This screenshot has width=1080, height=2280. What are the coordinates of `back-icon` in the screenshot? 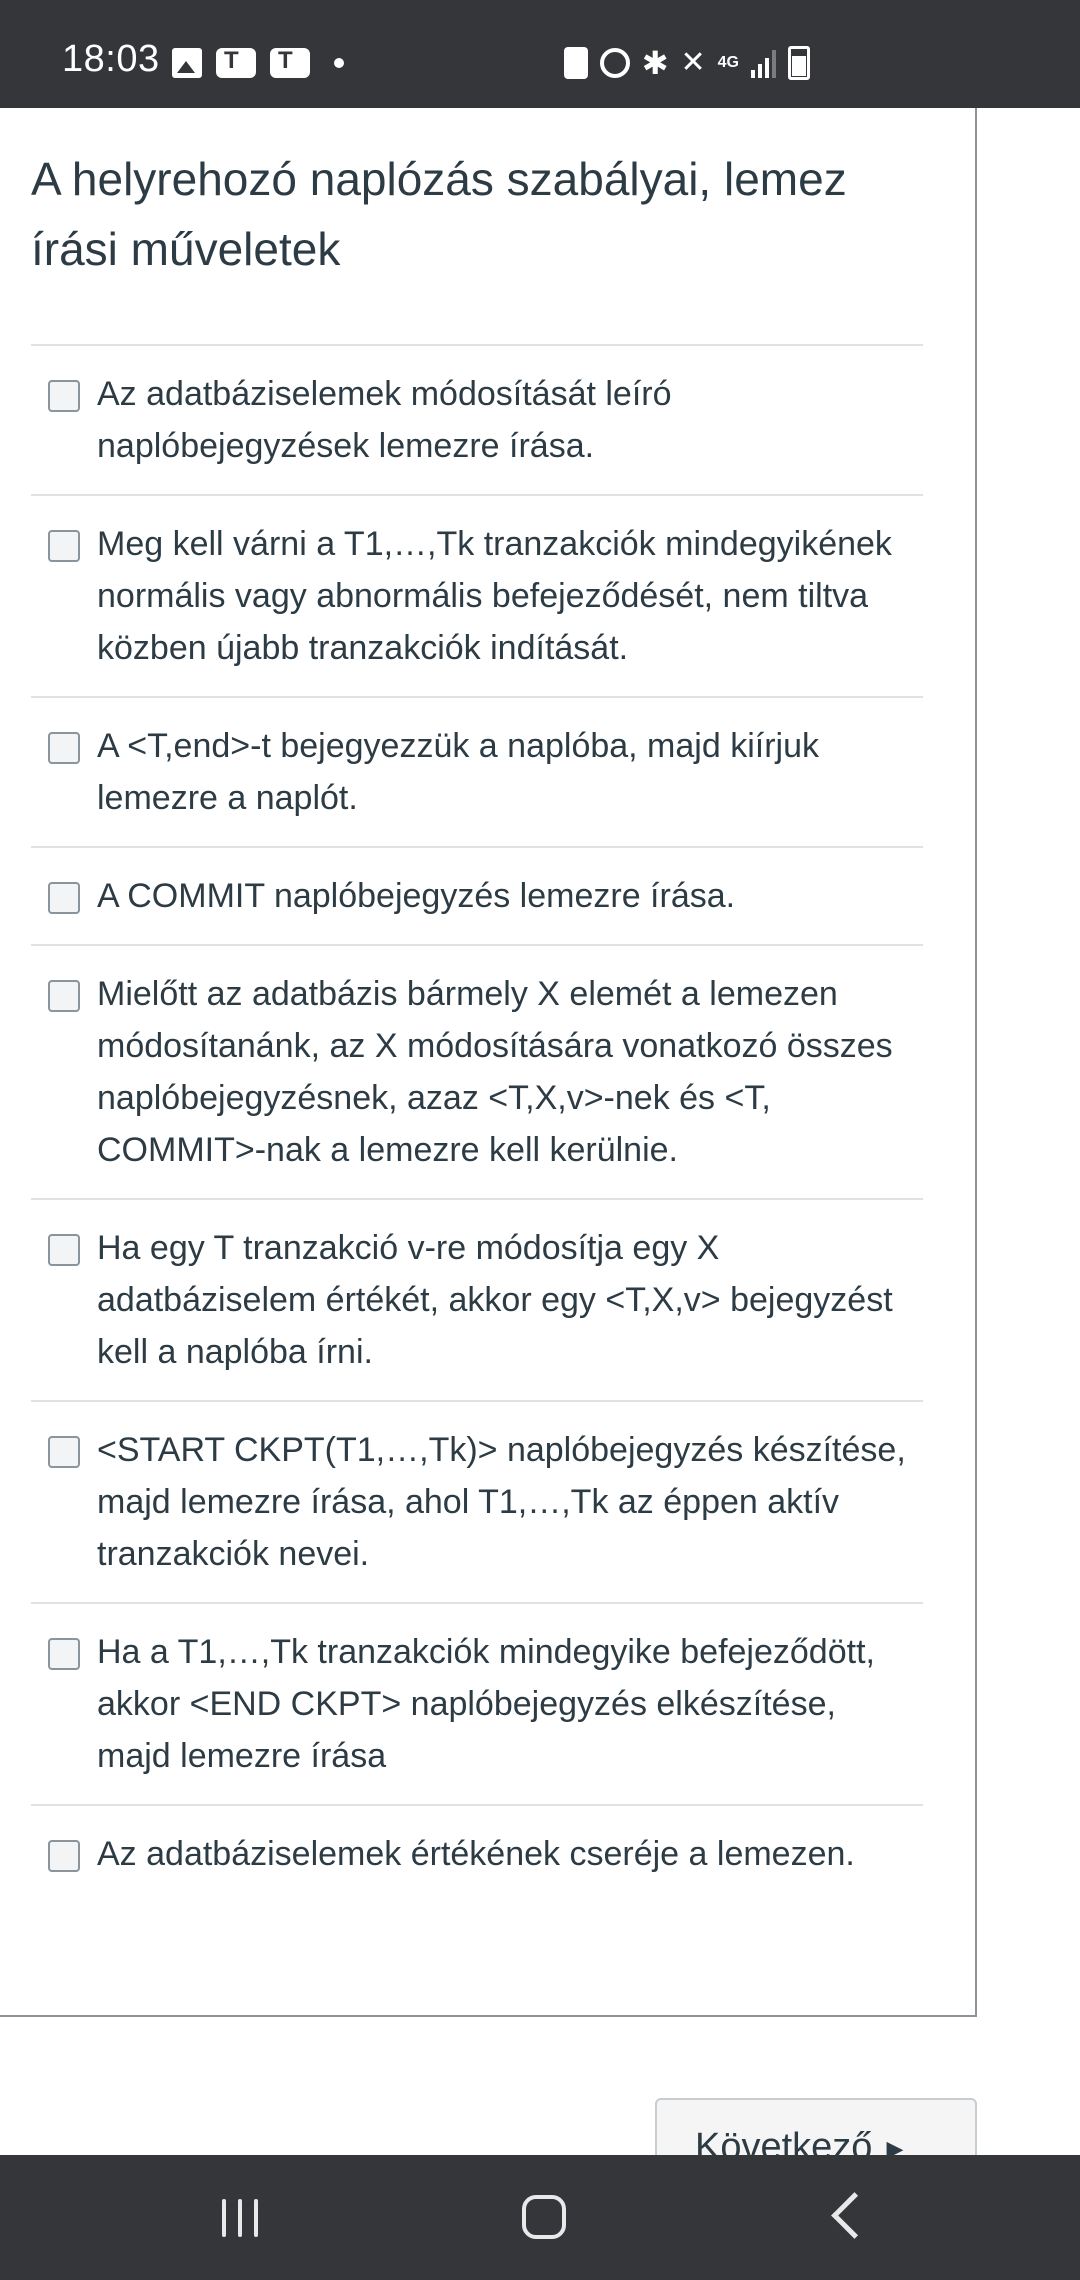 It's located at (854, 2215).